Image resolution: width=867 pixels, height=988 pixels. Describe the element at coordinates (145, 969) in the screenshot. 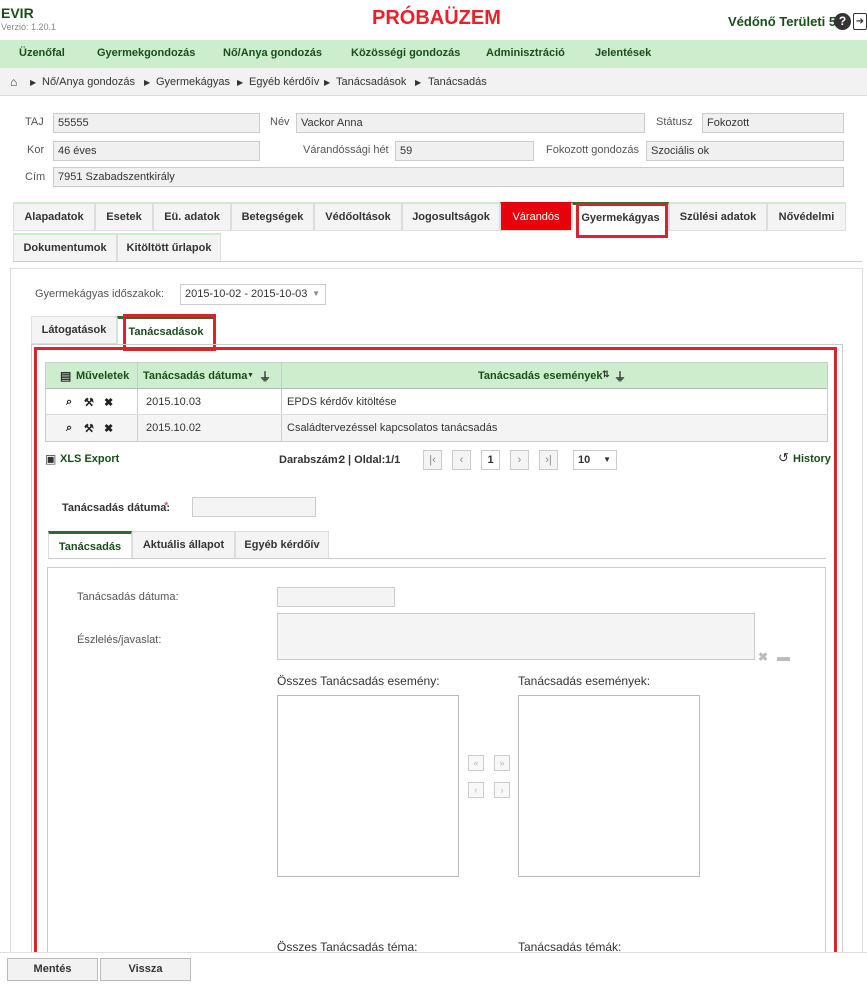

I see `back-button: Vissza` at that location.